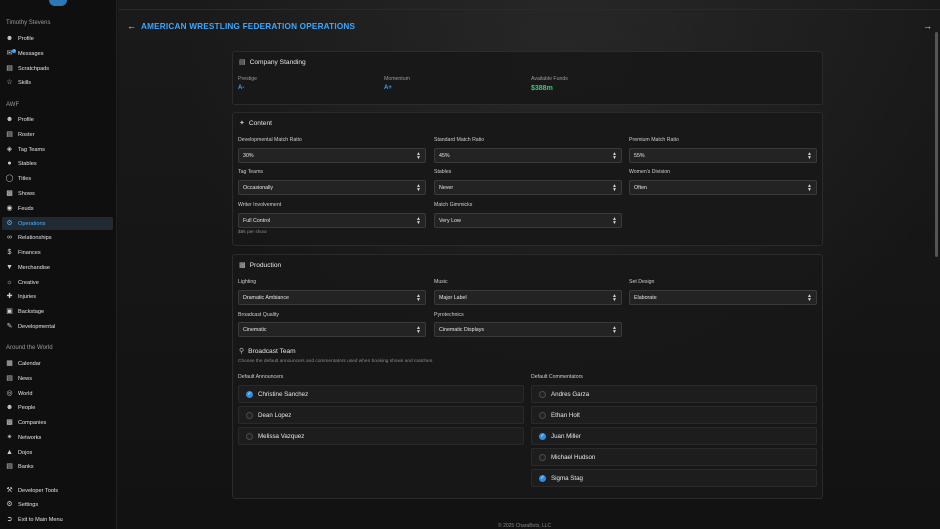  What do you see at coordinates (57, 223) in the screenshot?
I see `sidebar-item-operations: ⚙ Operations` at bounding box center [57, 223].